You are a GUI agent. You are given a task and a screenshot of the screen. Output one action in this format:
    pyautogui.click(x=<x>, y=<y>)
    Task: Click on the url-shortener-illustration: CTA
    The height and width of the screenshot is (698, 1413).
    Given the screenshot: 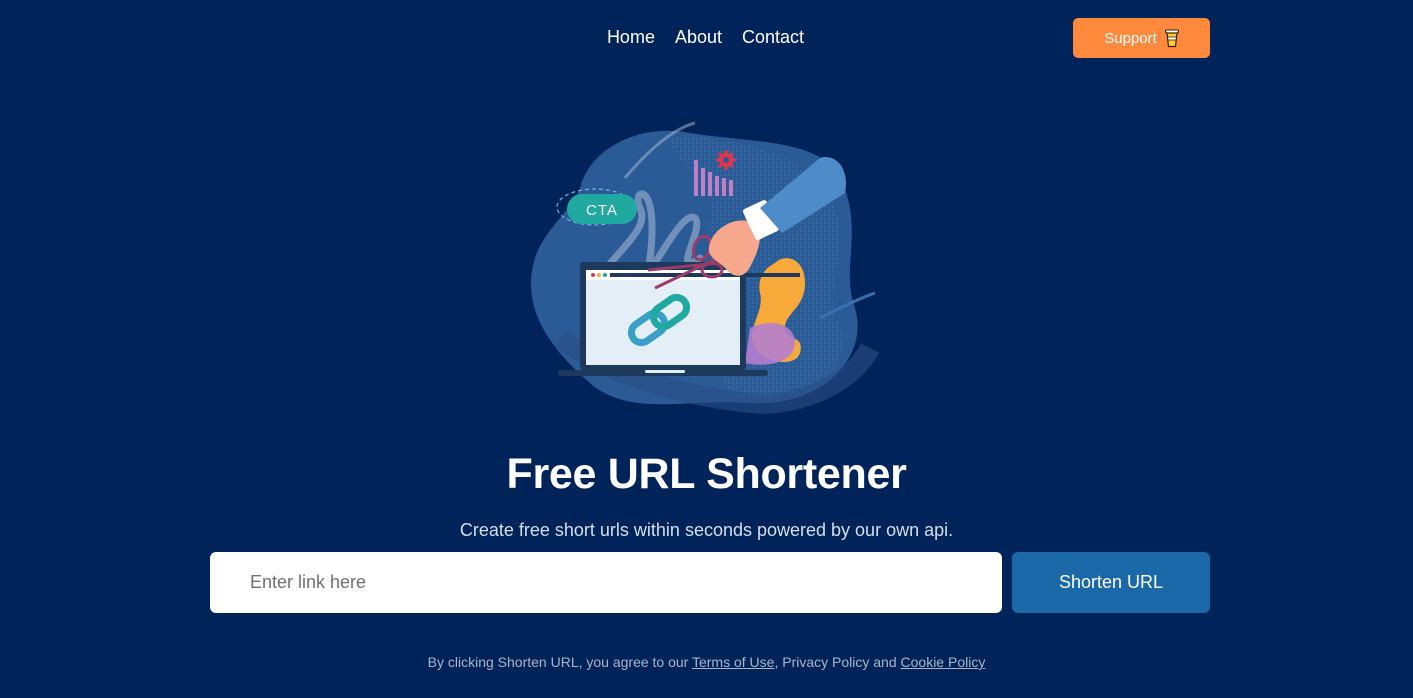 What is the action you would take?
    pyautogui.click(x=705, y=267)
    